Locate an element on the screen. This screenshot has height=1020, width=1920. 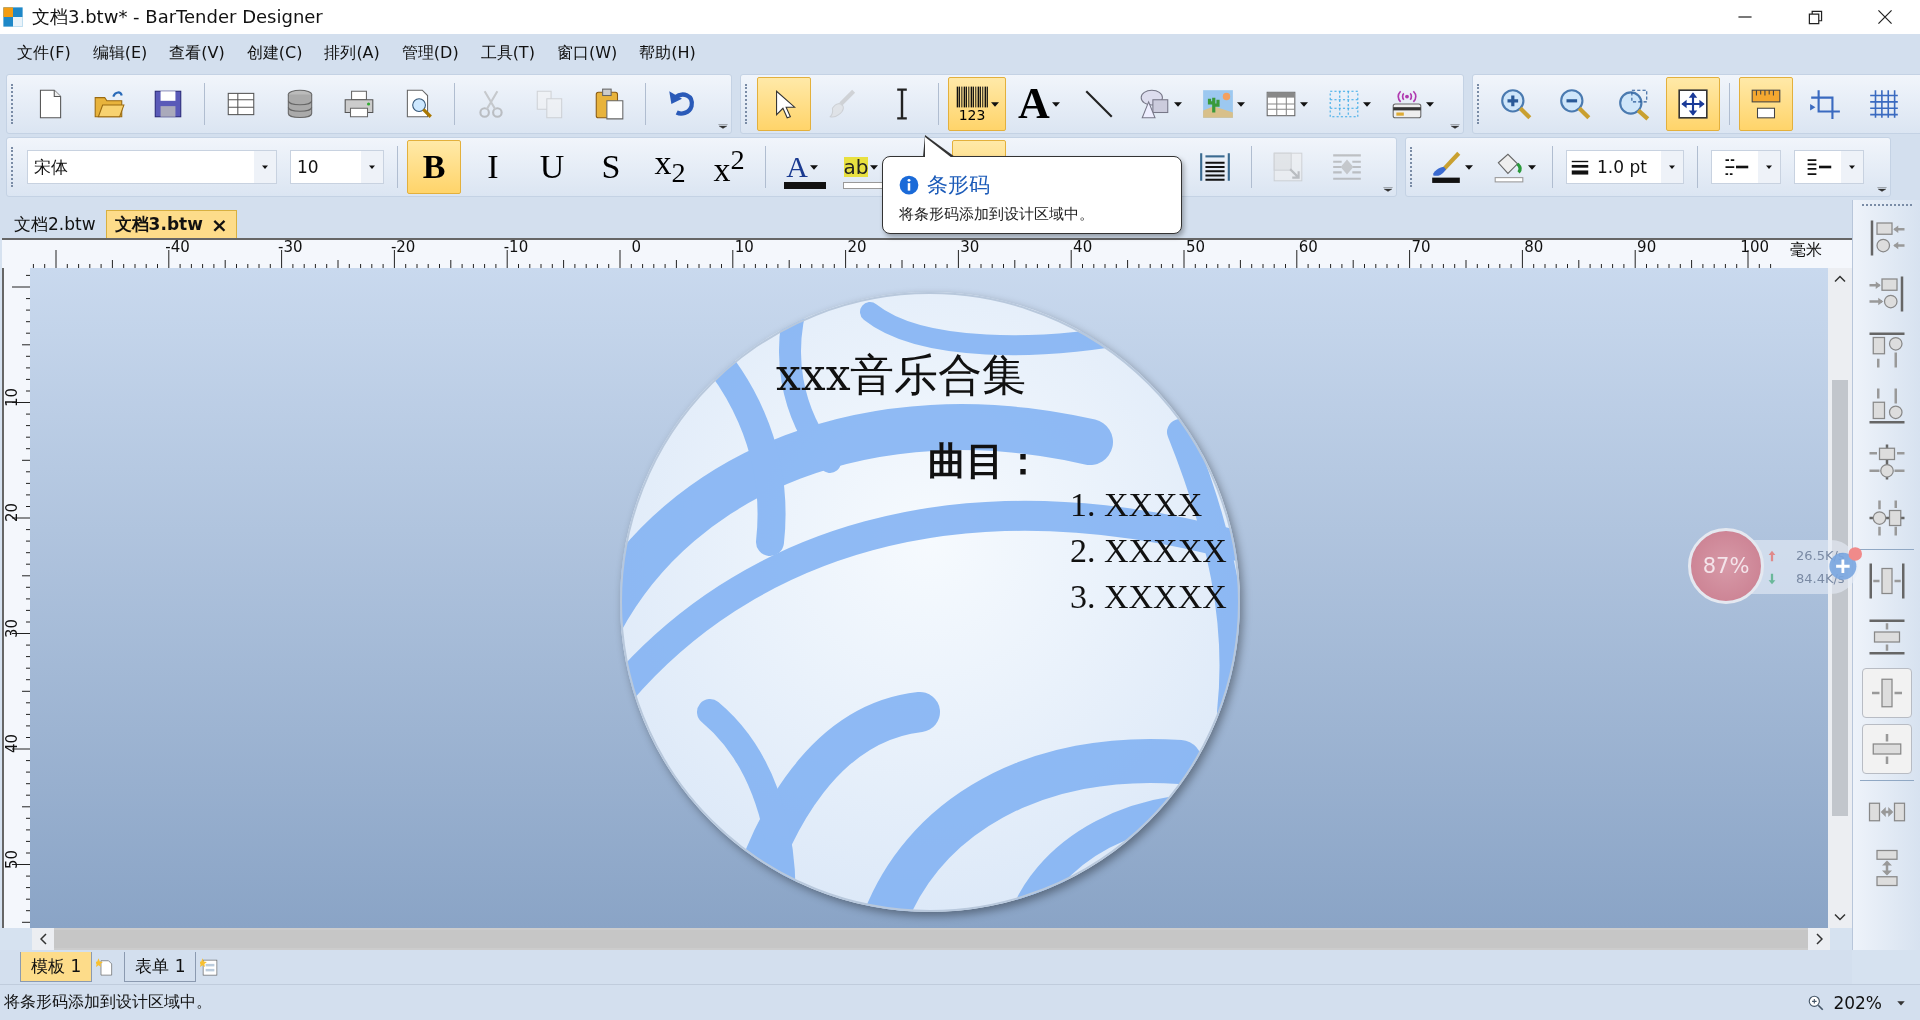
download-speed: 84.4K/s is located at coordinates (1820, 578).